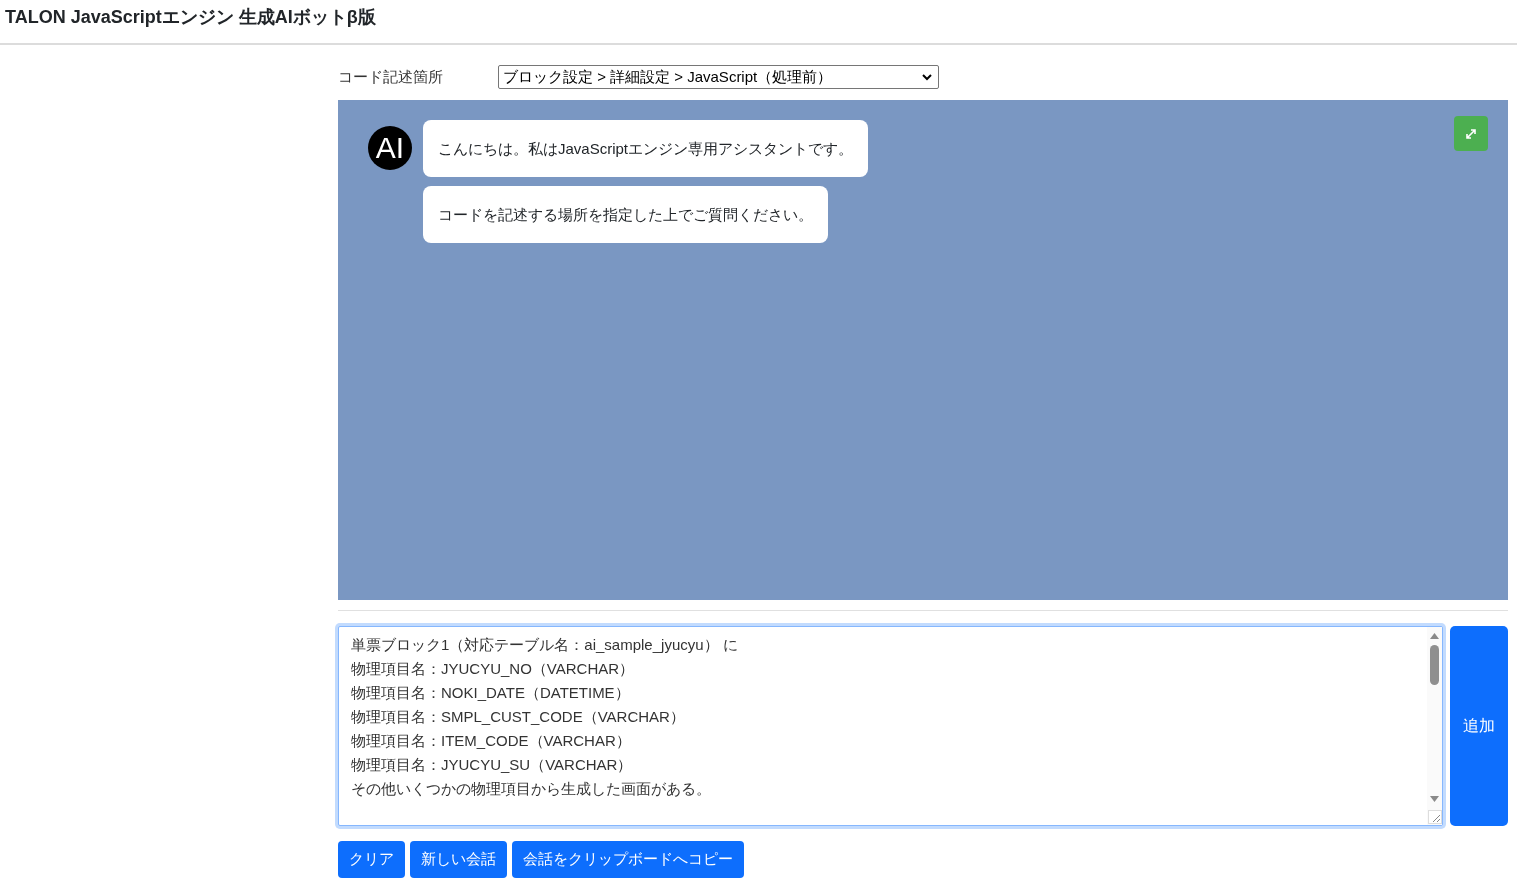  I want to click on input-text-line: 単票ブロック1（対応テーブル名：ai_sample_jyucyu） に, so click(544, 645).